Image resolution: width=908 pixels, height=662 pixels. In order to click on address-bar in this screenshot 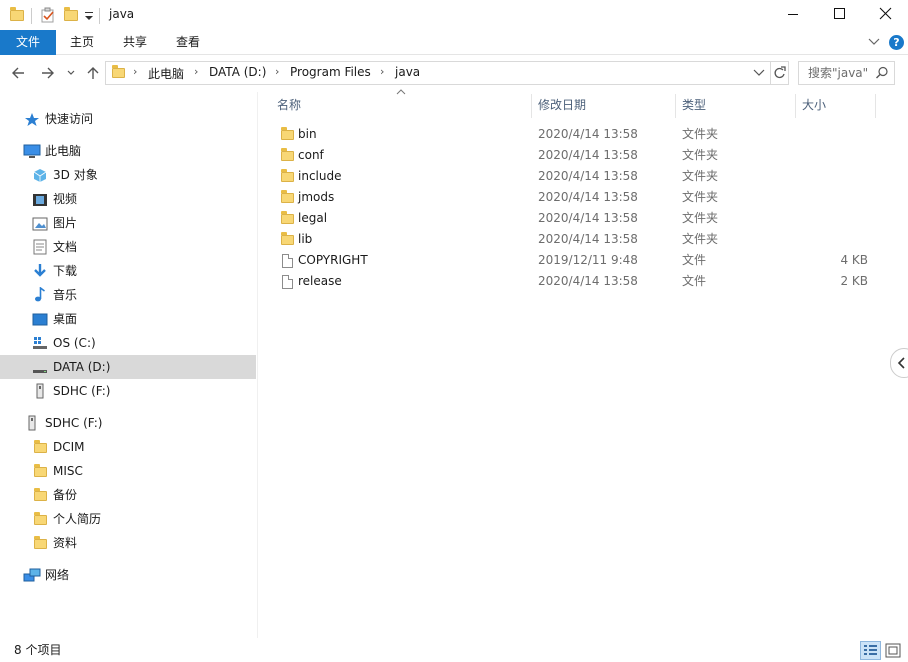, I will do `click(438, 73)`.